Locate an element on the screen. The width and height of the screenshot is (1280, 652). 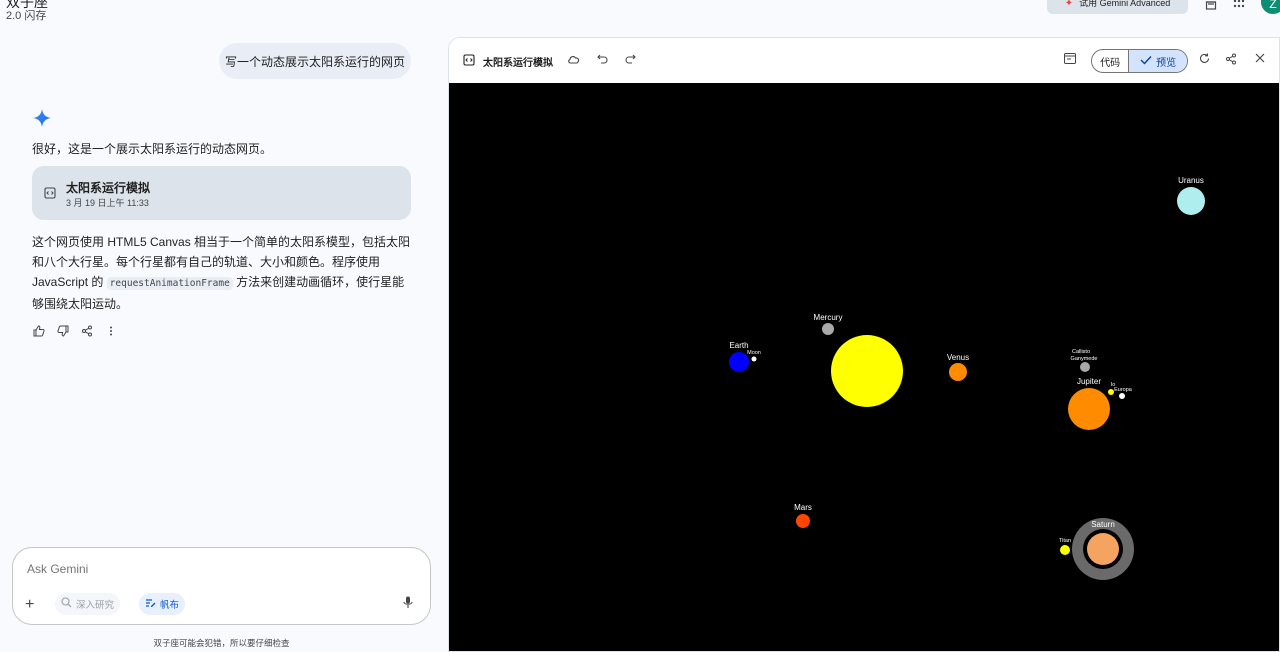
saturn-body is located at coordinates (1103, 549).